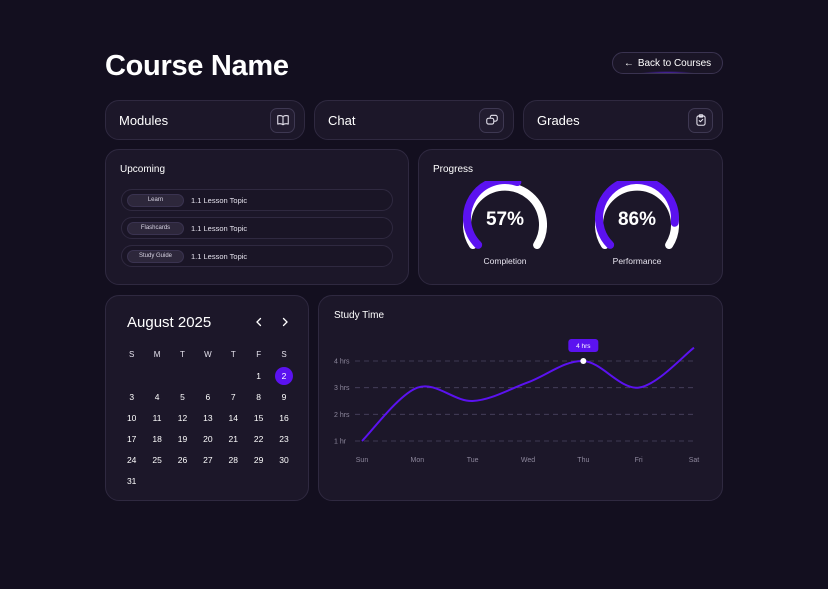 The image size is (828, 589). What do you see at coordinates (283, 459) in the screenshot?
I see `calendar-day: 30` at bounding box center [283, 459].